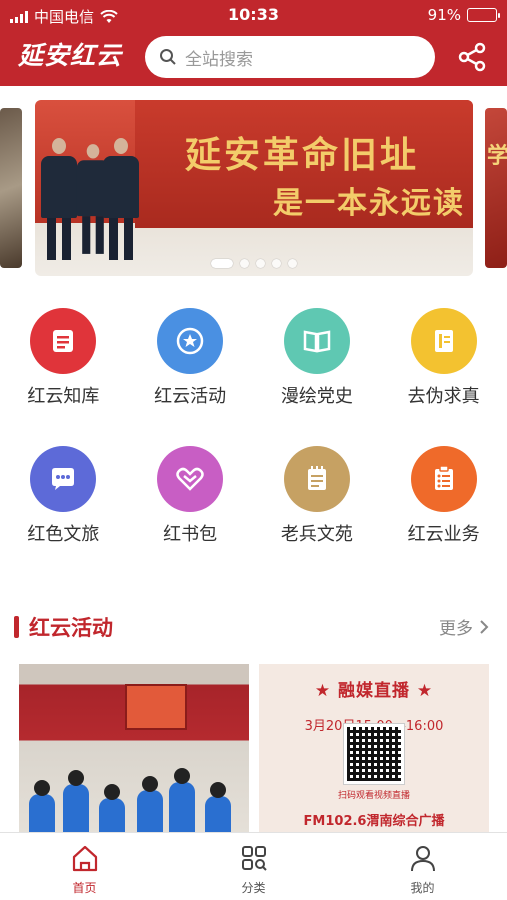 The width and height of the screenshot is (507, 900). What do you see at coordinates (253, 15) in the screenshot?
I see `status-bar: 中国电信 10:33 91%` at bounding box center [253, 15].